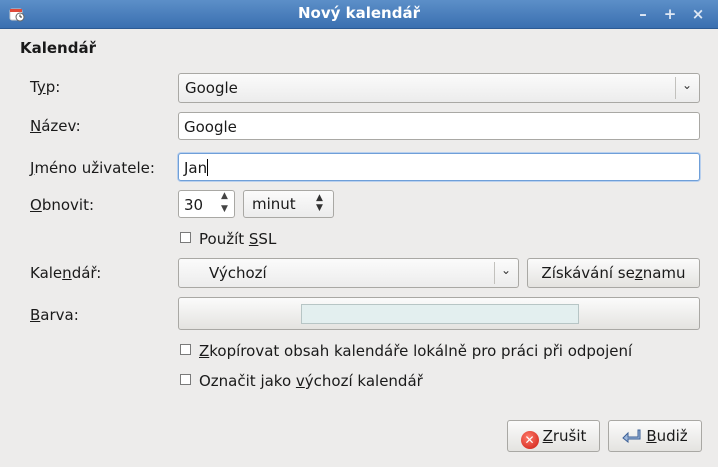  Describe the element at coordinates (348, 273) in the screenshot. I see `calendar-combobox: Výchozí ⌄` at that location.